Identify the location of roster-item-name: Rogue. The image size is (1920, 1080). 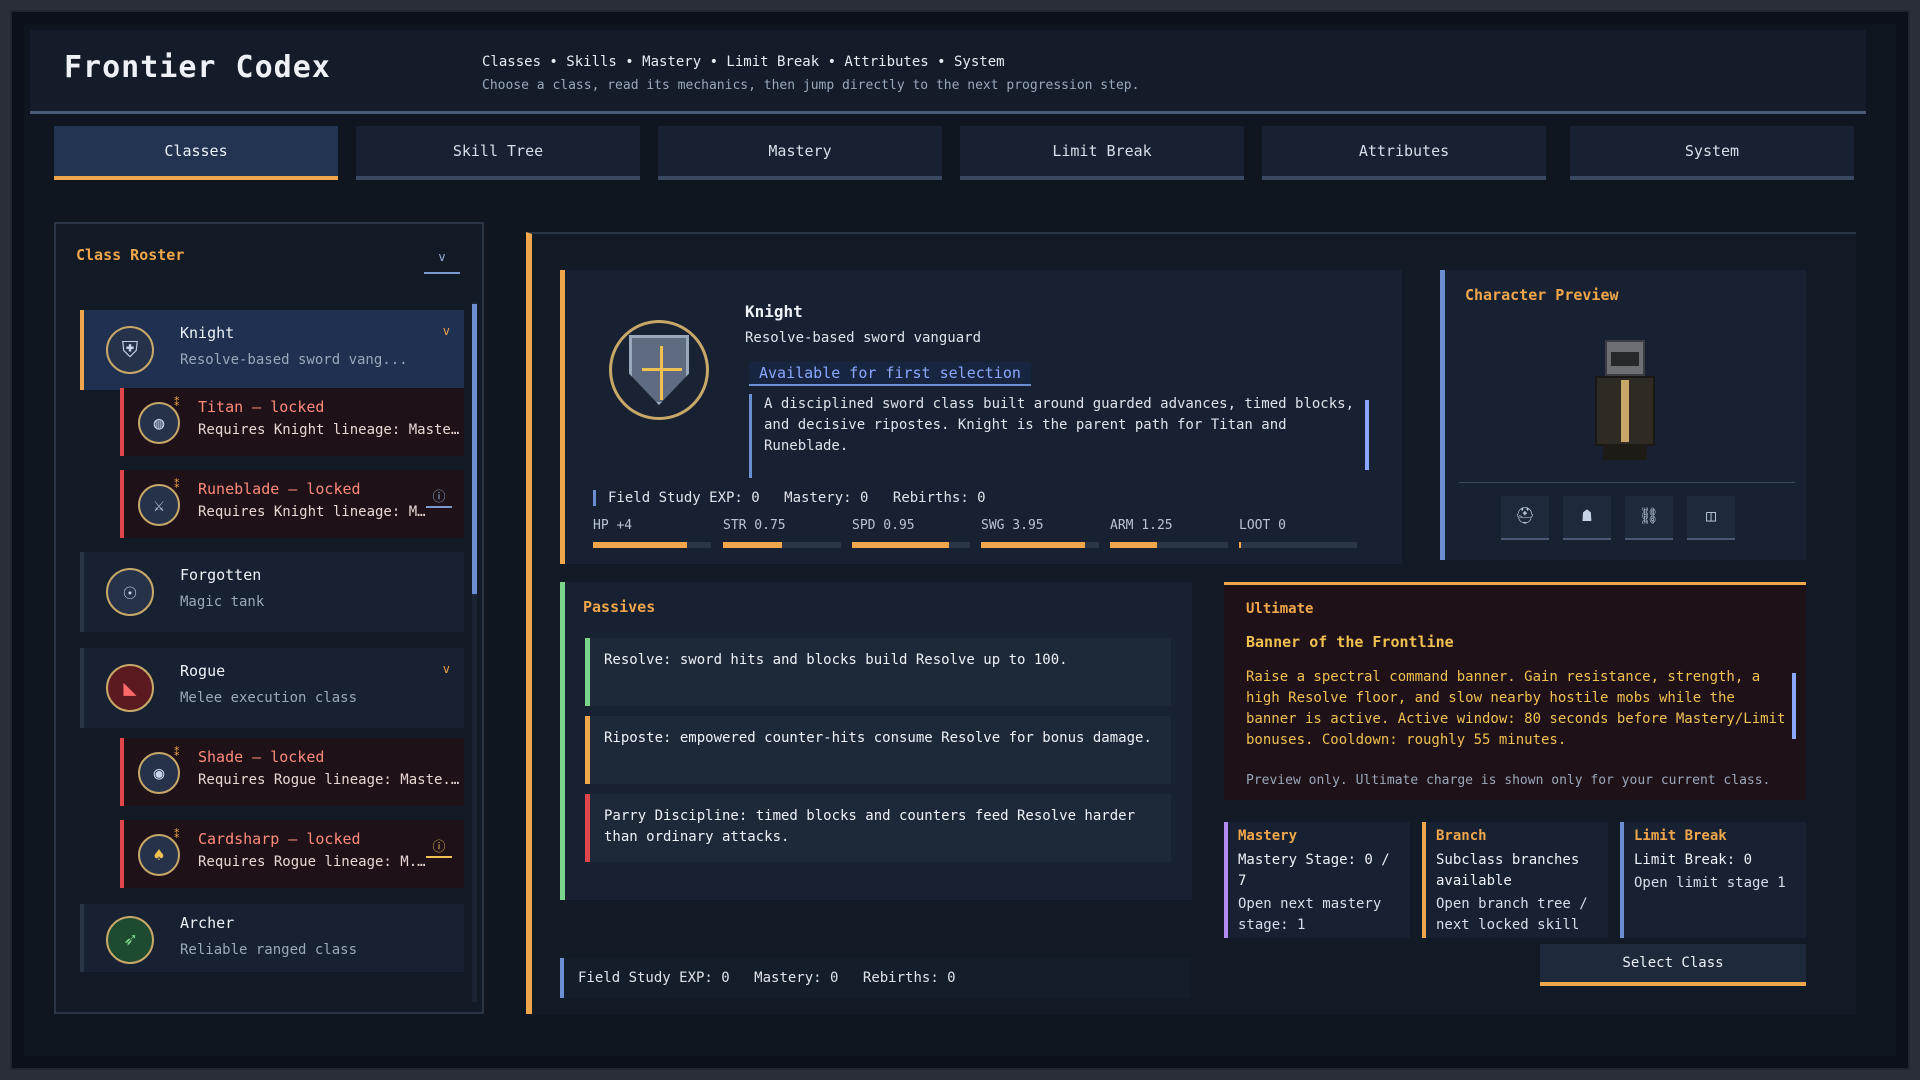
(203, 671).